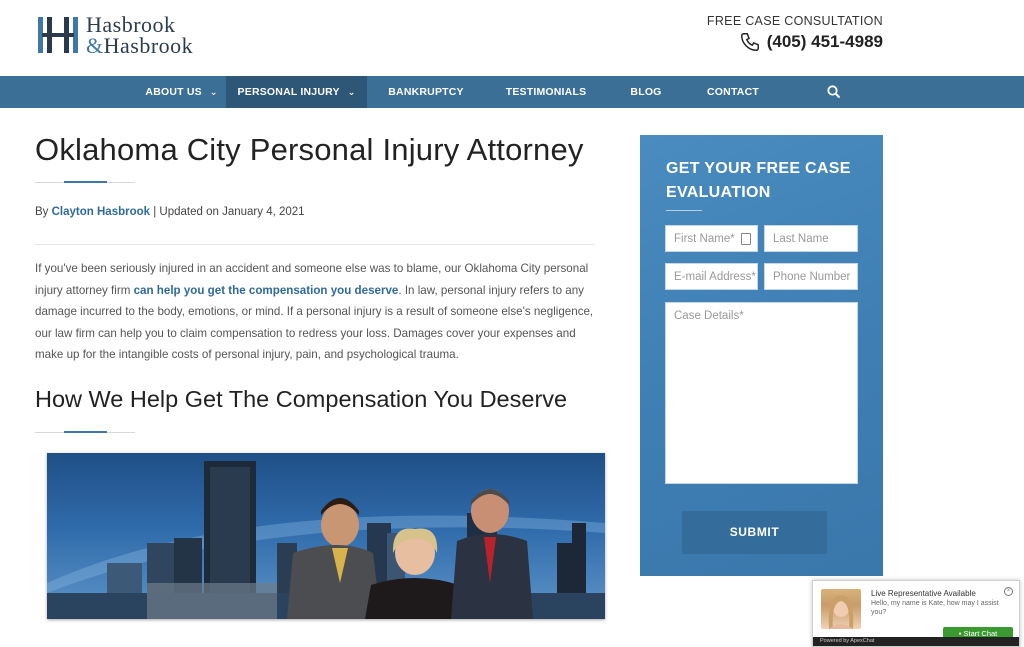 This screenshot has height=647, width=1024. I want to click on nav-item-blog: BLOG, so click(646, 92).